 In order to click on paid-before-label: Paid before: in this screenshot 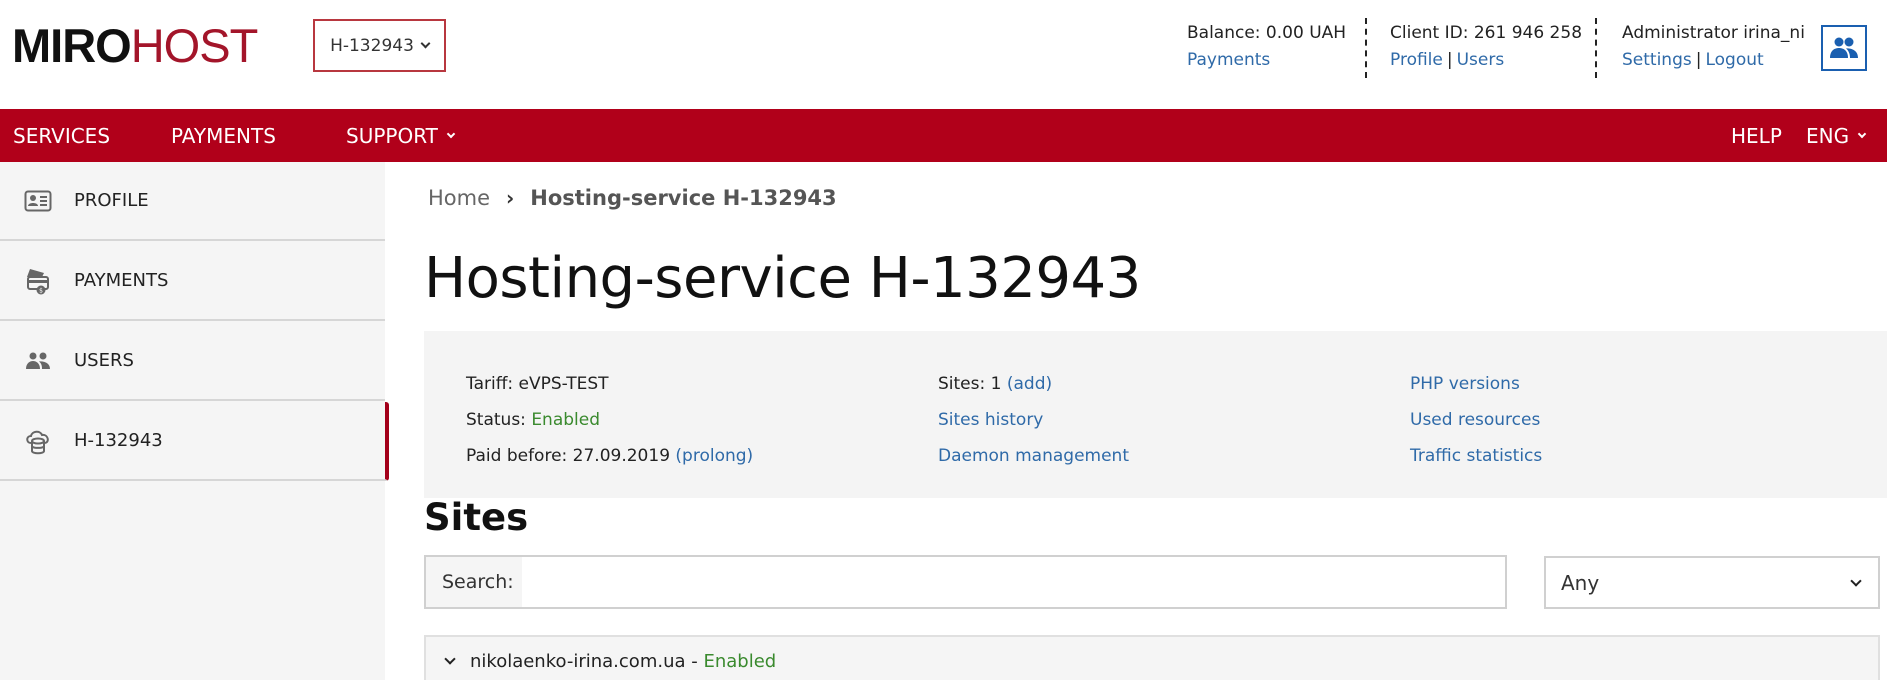, I will do `click(517, 456)`.